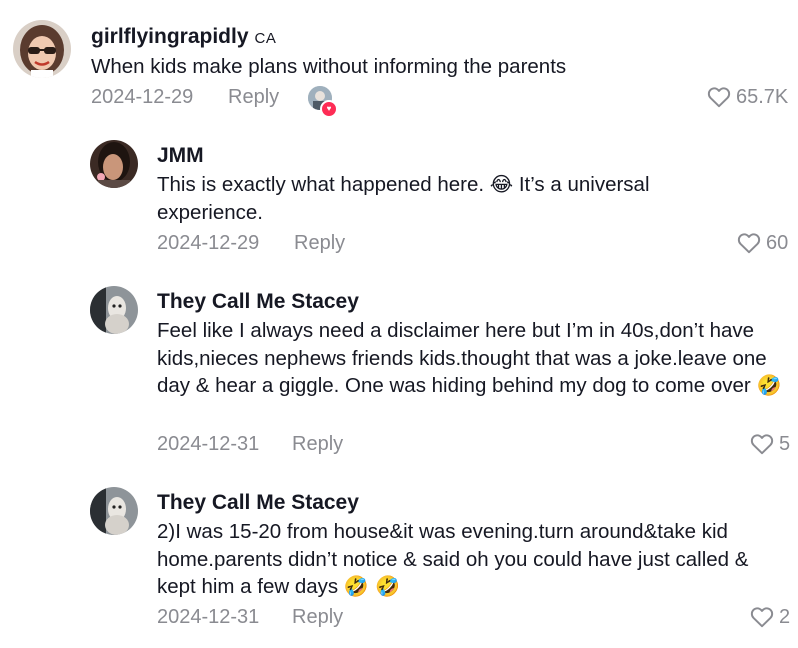 Image resolution: width=798 pixels, height=648 pixels. Describe the element at coordinates (180, 156) in the screenshot. I see `comment-username: JMM` at that location.